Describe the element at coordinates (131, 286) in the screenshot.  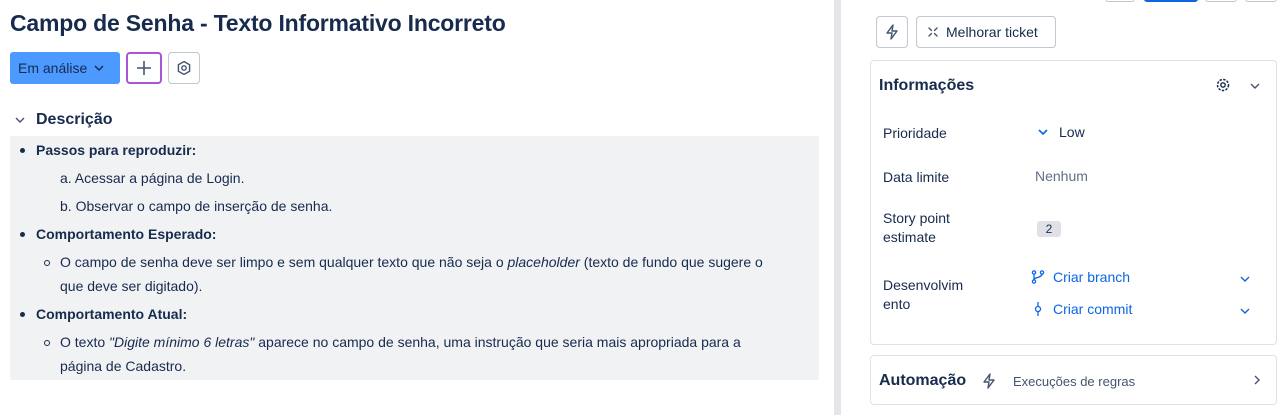
I see `expected-text-line: que deve ser digitado).` at that location.